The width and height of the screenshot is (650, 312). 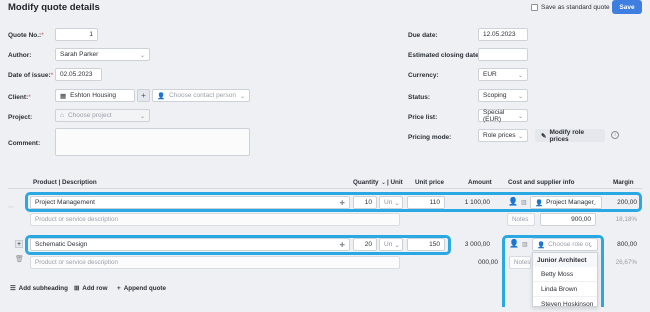 I want to click on standard-quote-label: Save as standard quote, so click(x=575, y=7).